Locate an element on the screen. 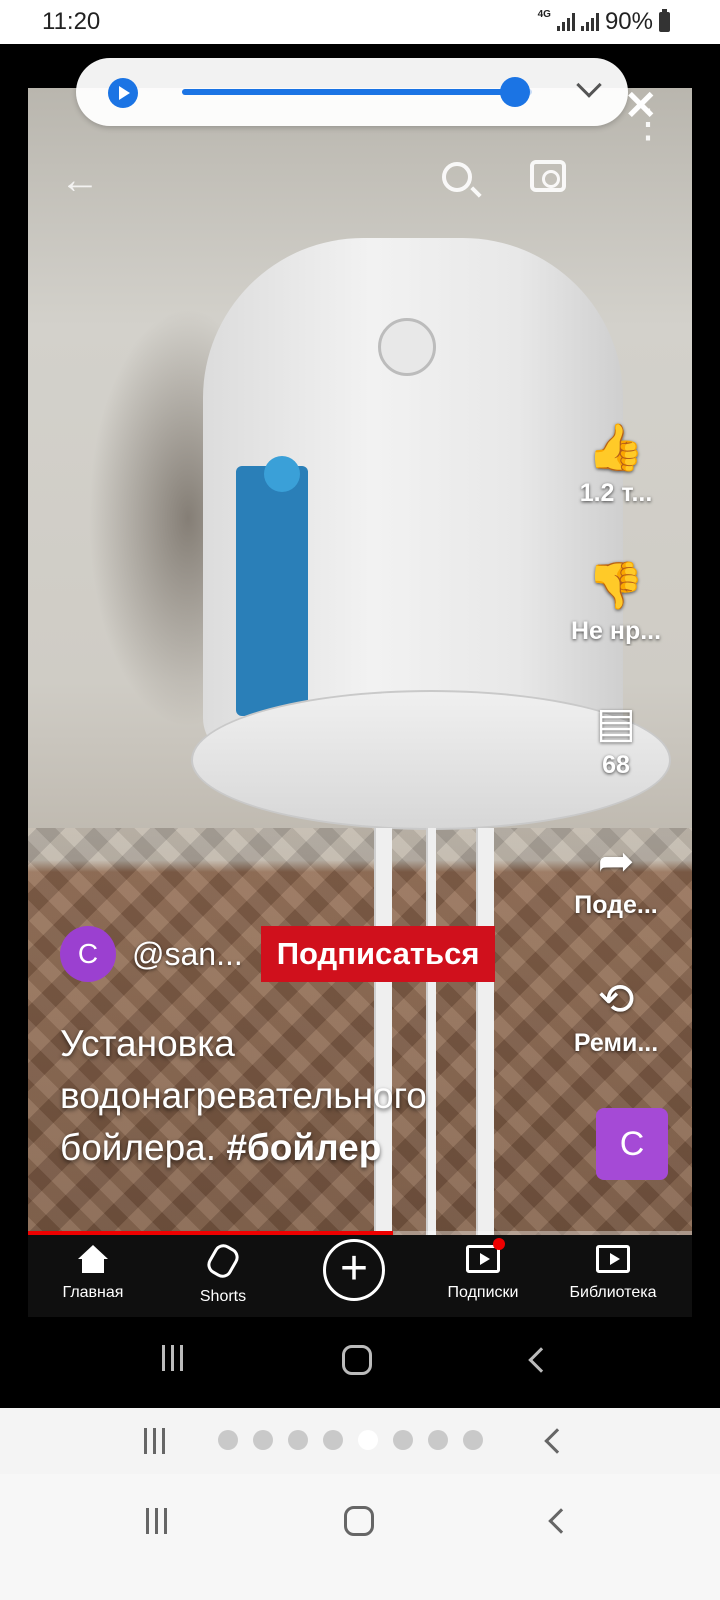 The width and height of the screenshot is (720, 1600). comment-icon: ▤ is located at coordinates (616, 722).